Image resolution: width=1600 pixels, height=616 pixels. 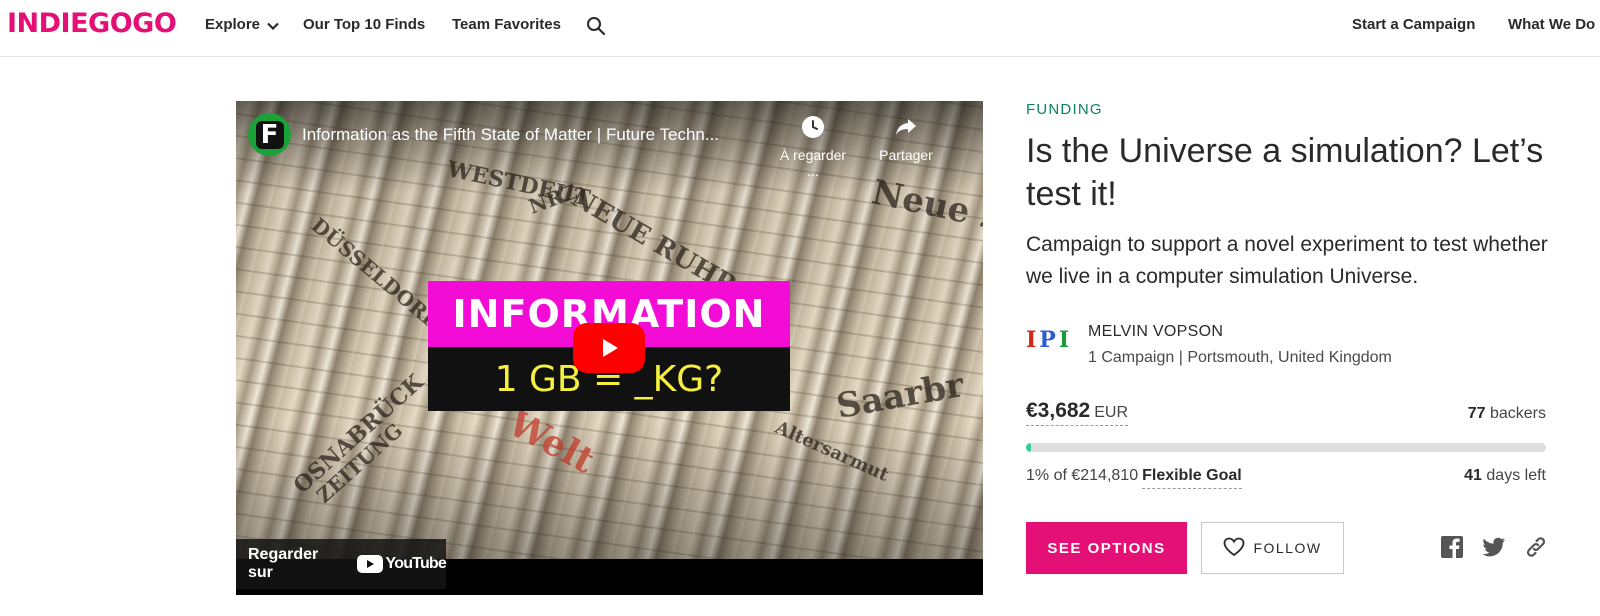 I want to click on clock-icon, so click(x=813, y=127).